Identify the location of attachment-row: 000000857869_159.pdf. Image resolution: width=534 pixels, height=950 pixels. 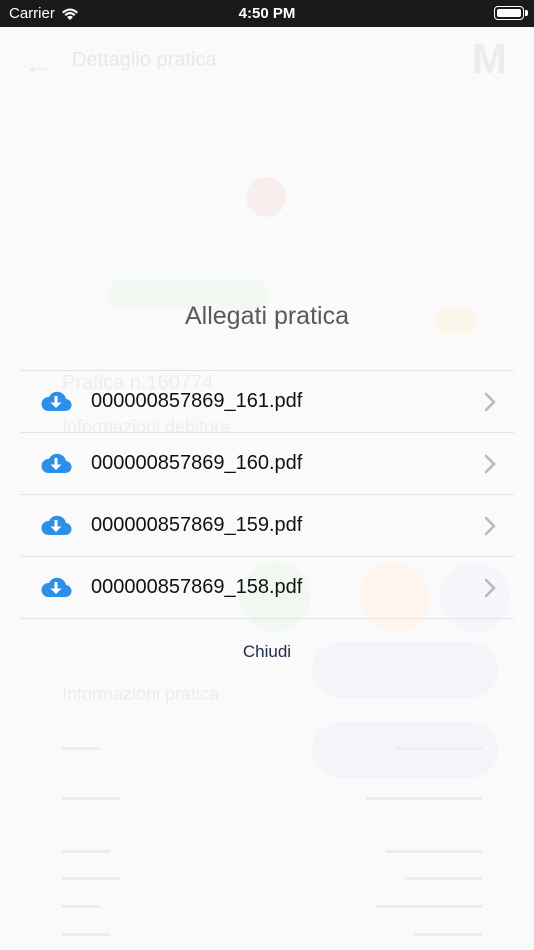
(267, 526).